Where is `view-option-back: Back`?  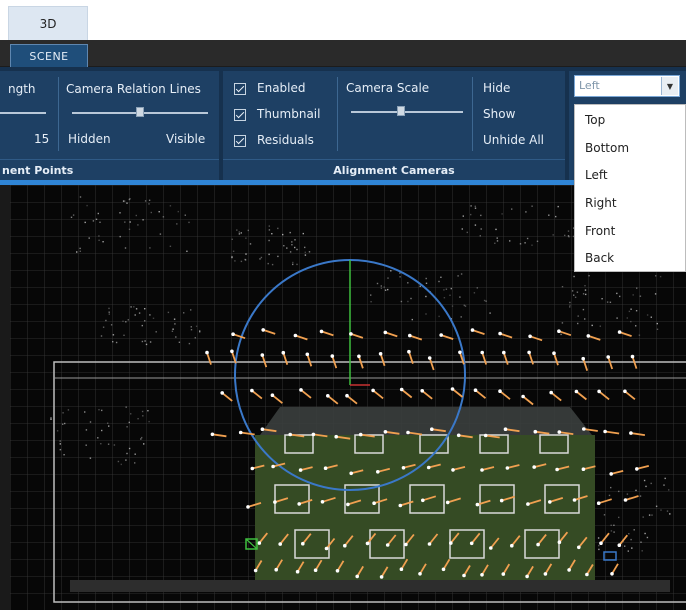 view-option-back: Back is located at coordinates (599, 258).